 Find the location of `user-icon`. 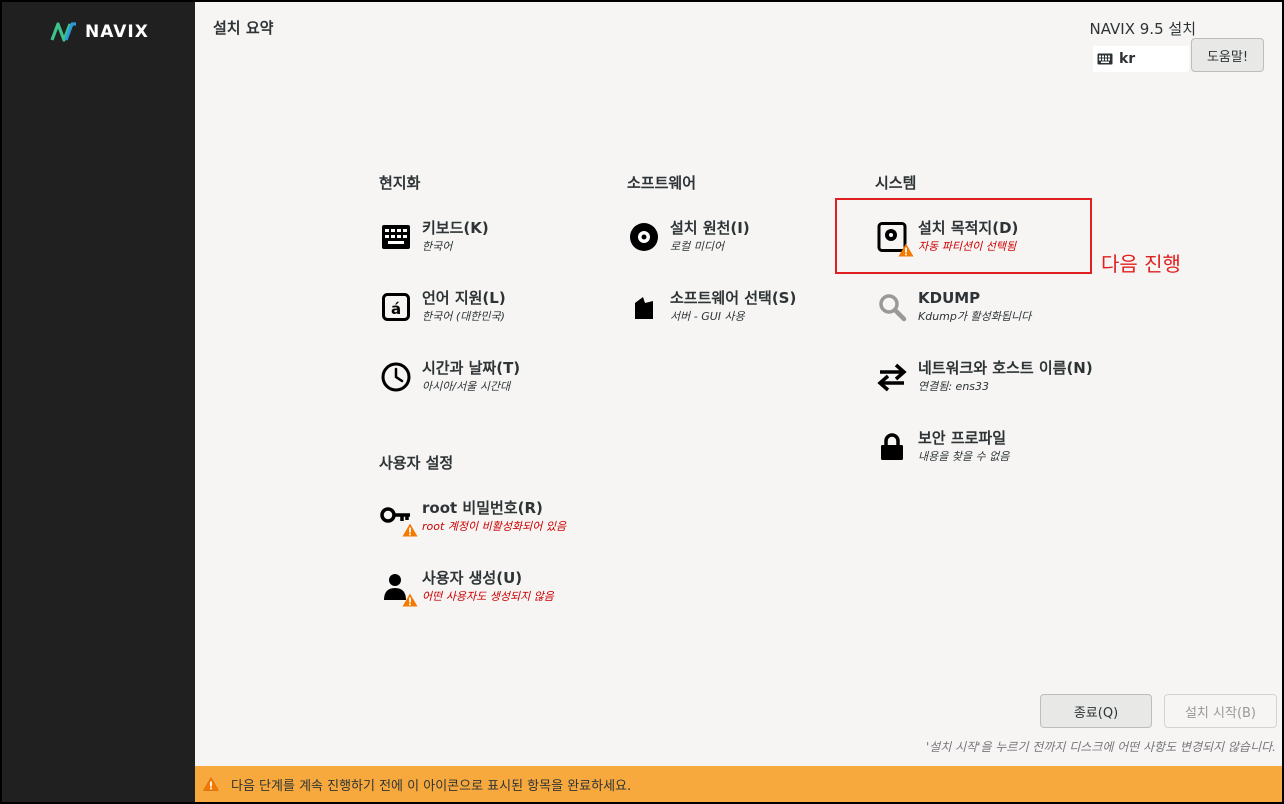

user-icon is located at coordinates (399, 589).